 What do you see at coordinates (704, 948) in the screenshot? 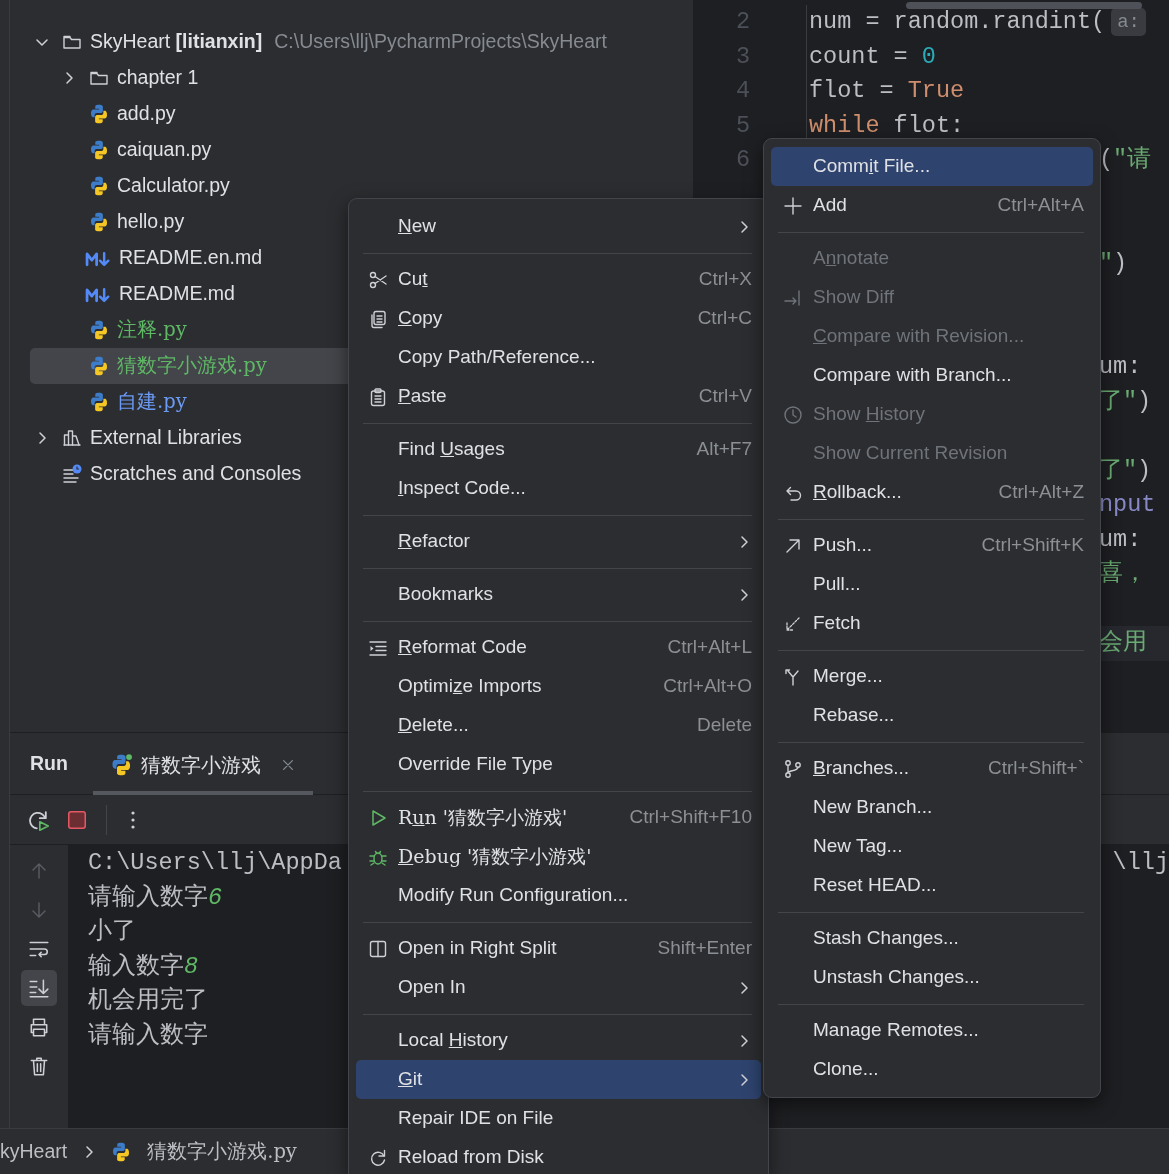
I see `shortcut-text: Shift+Enter` at bounding box center [704, 948].